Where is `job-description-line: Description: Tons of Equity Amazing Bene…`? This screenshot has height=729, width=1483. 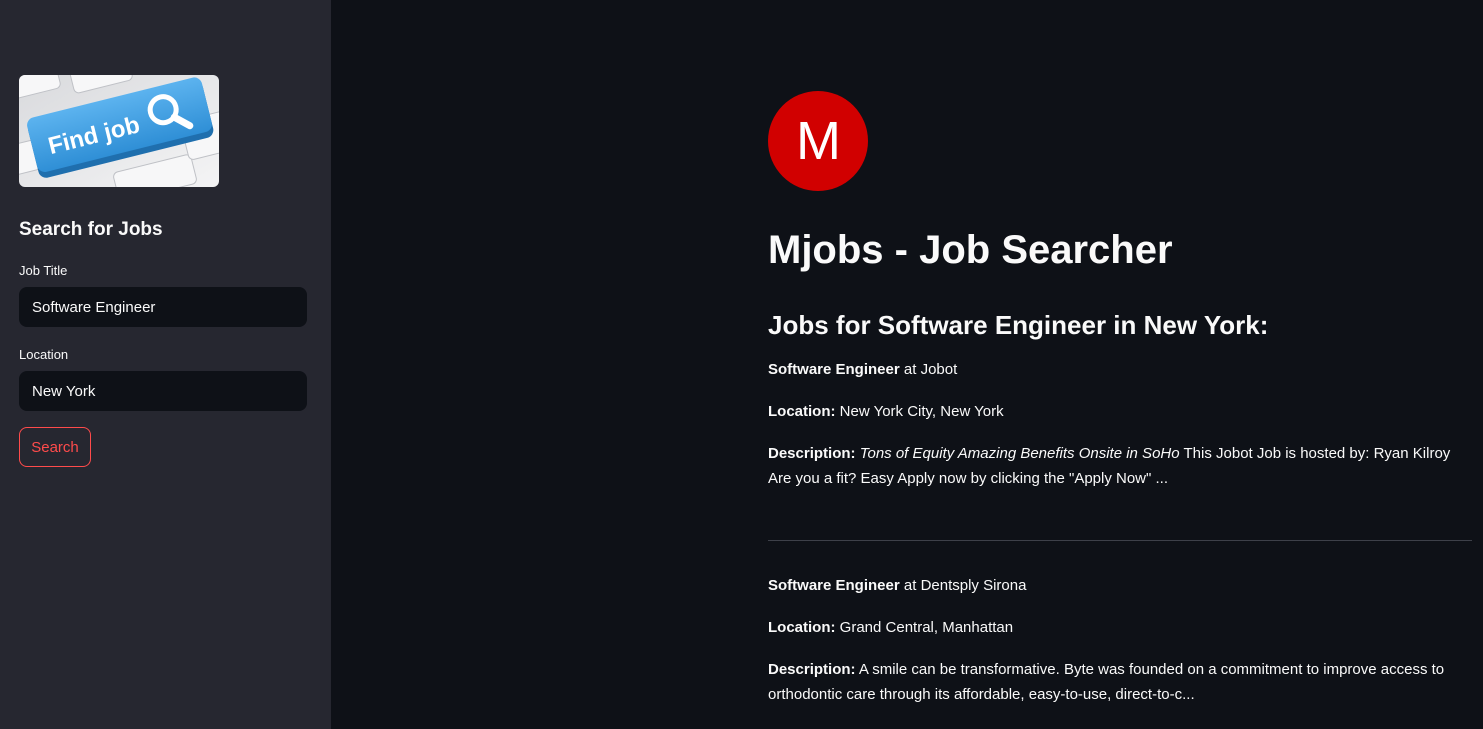 job-description-line: Description: Tons of Equity Amazing Bene… is located at coordinates (1113, 466).